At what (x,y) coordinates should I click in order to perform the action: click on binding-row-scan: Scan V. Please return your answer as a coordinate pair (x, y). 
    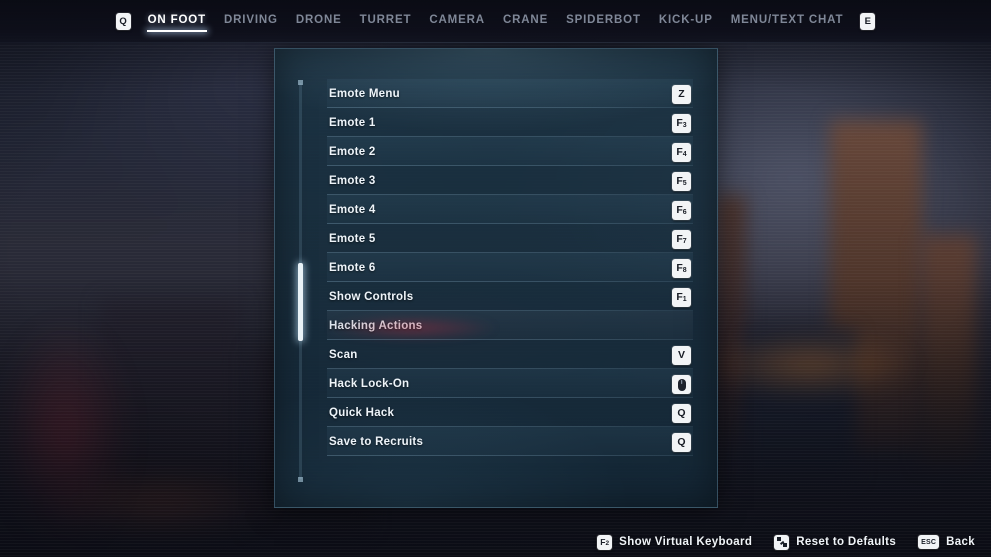
    Looking at the image, I should click on (510, 354).